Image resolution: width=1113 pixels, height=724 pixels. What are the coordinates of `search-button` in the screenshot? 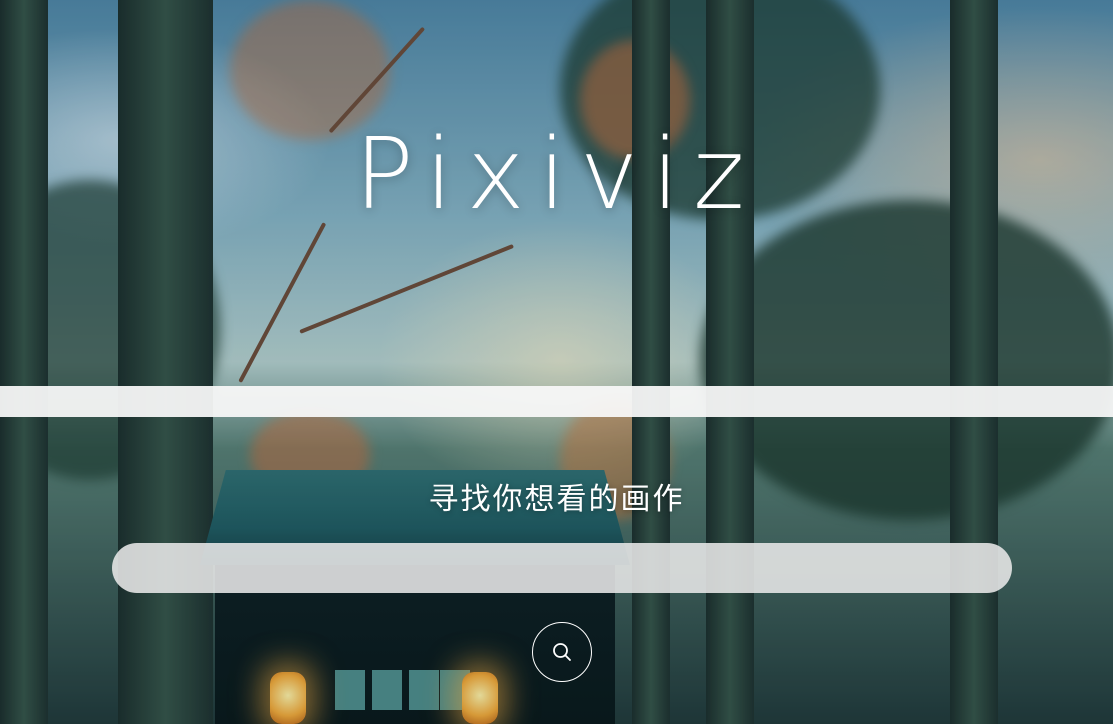 It's located at (562, 652).